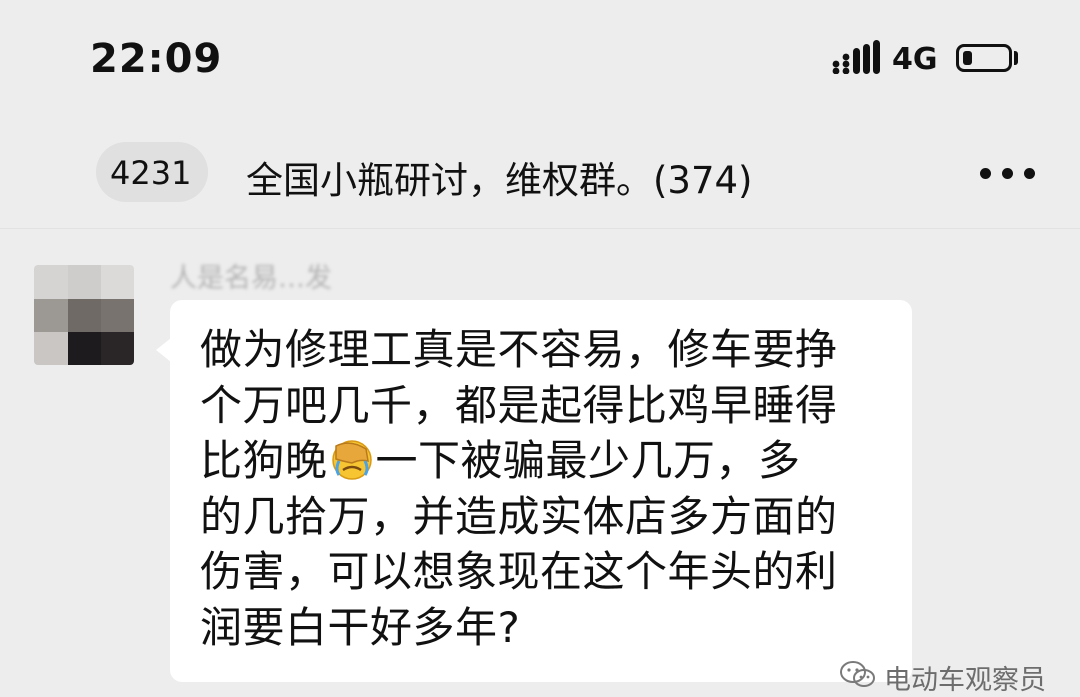  Describe the element at coordinates (156, 59) in the screenshot. I see `status-time: 22:09` at that location.